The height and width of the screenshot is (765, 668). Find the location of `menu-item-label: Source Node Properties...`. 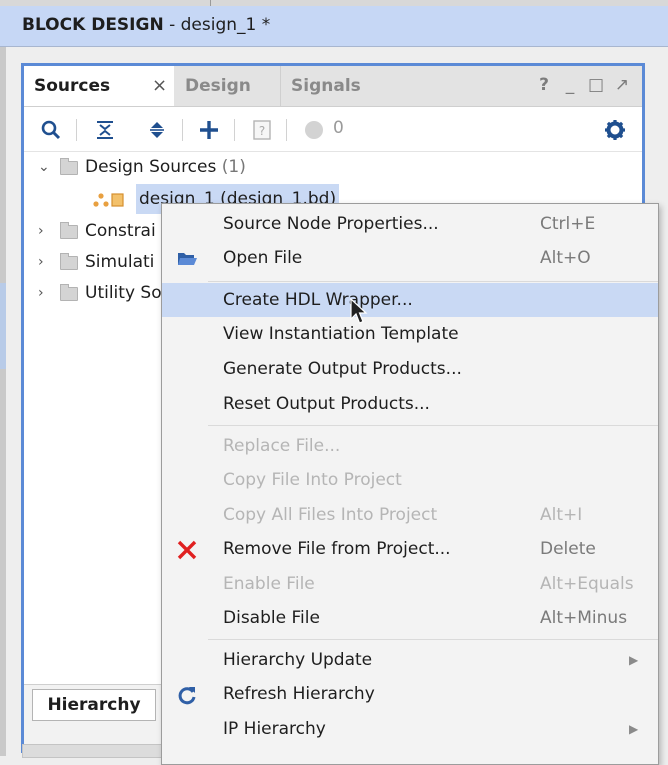

menu-item-label: Source Node Properties... is located at coordinates (331, 224).